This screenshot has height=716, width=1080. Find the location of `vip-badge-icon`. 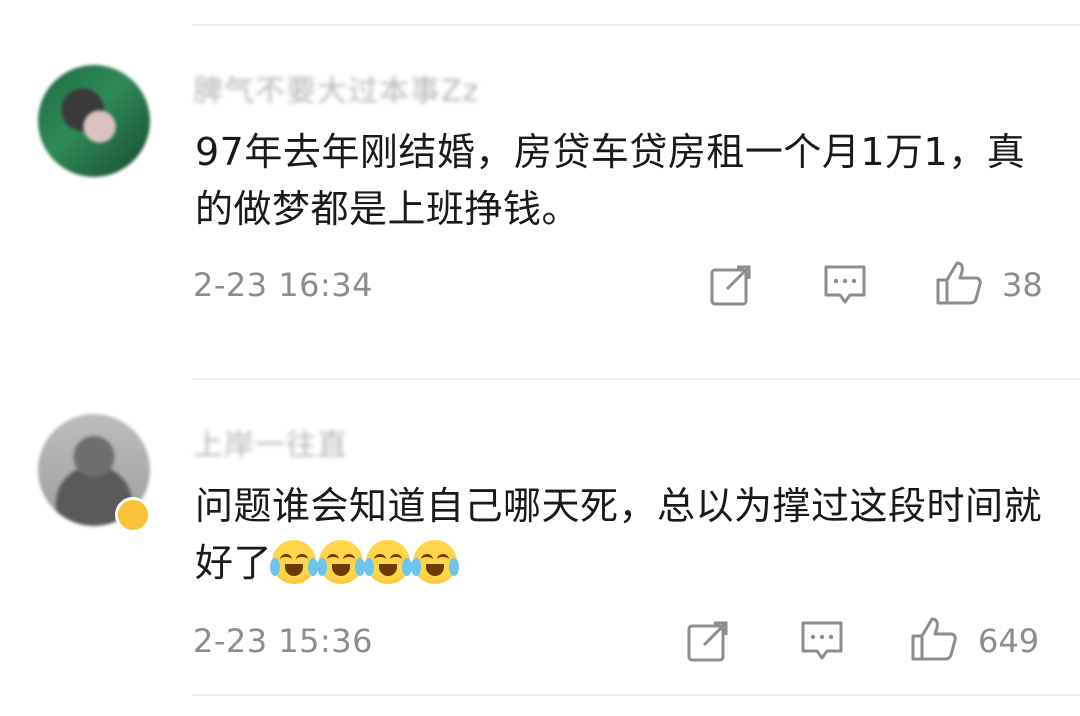

vip-badge-icon is located at coordinates (133, 515).